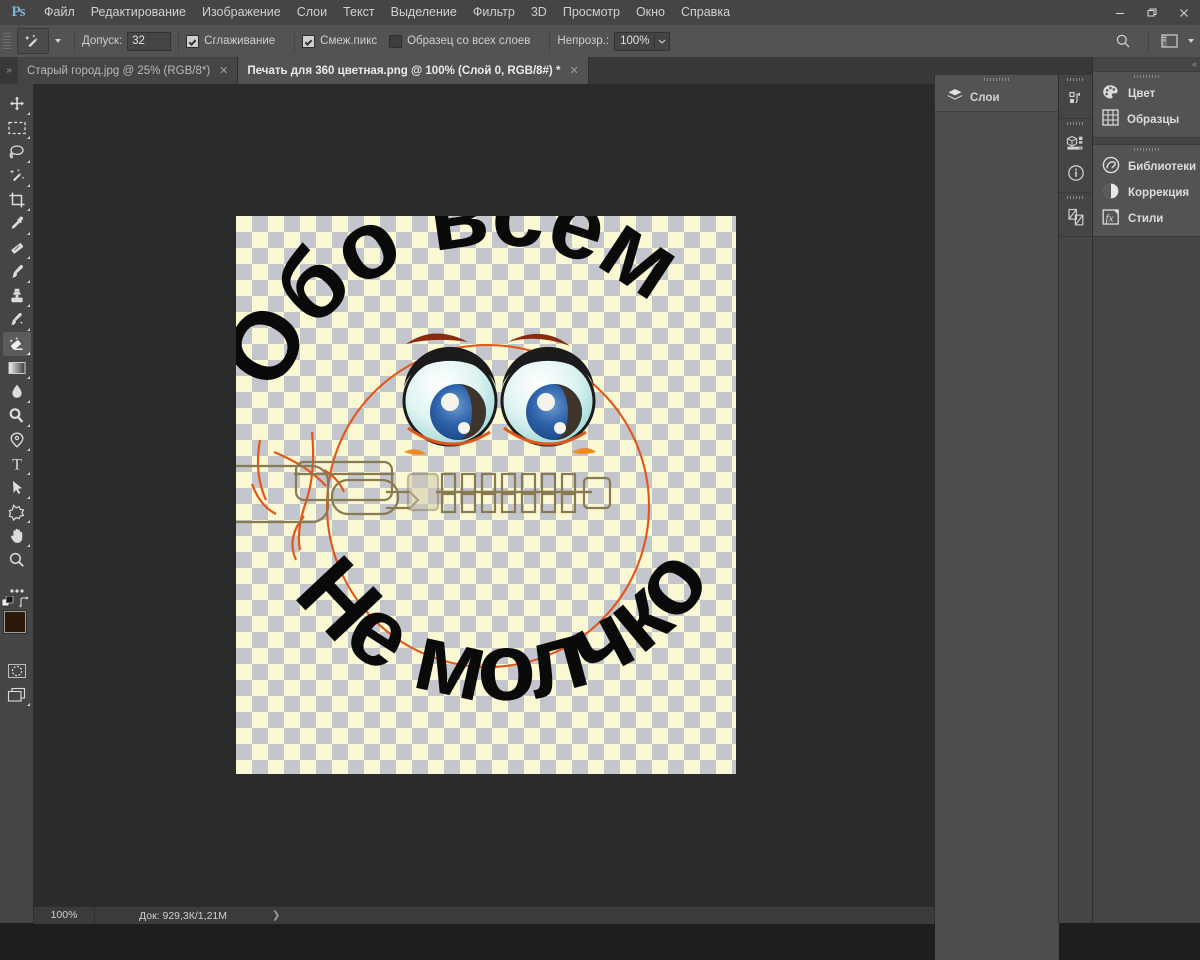  What do you see at coordinates (17, 536) in the screenshot?
I see `hand-tool` at bounding box center [17, 536].